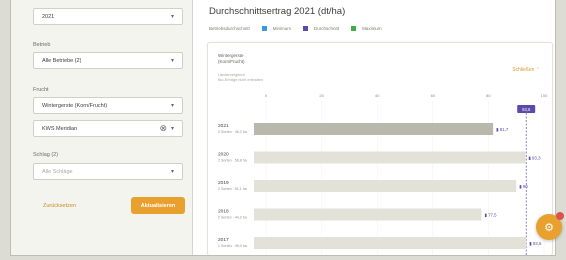  I want to click on farm-select: Alle Betriebe (2) ▾, so click(108, 60).